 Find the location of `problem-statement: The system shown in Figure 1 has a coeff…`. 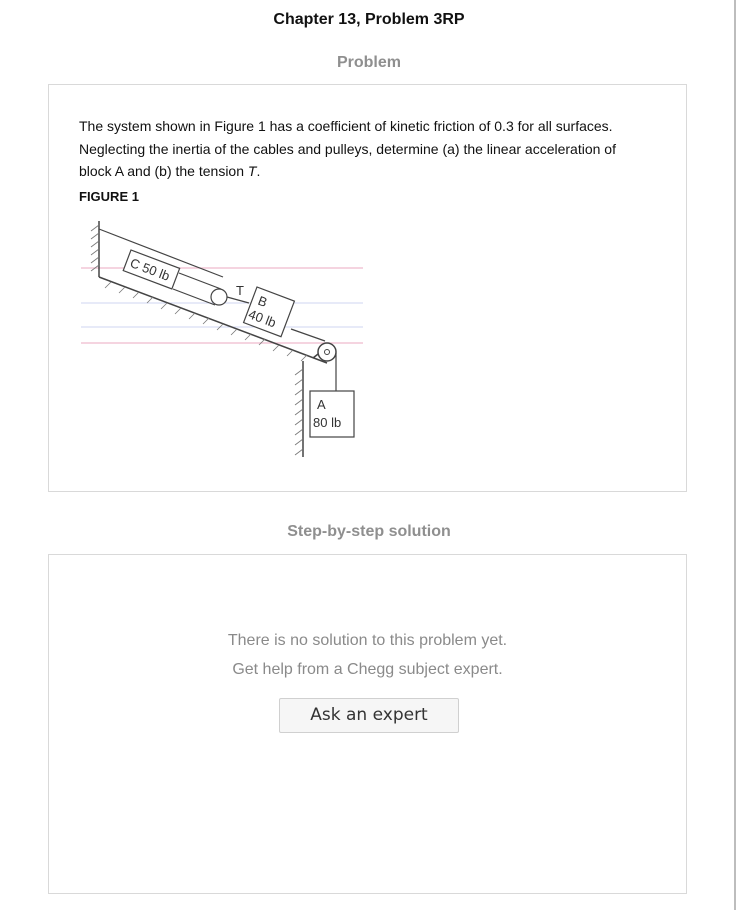

problem-statement: The system shown in Figure 1 has a coeff… is located at coordinates (347, 148).